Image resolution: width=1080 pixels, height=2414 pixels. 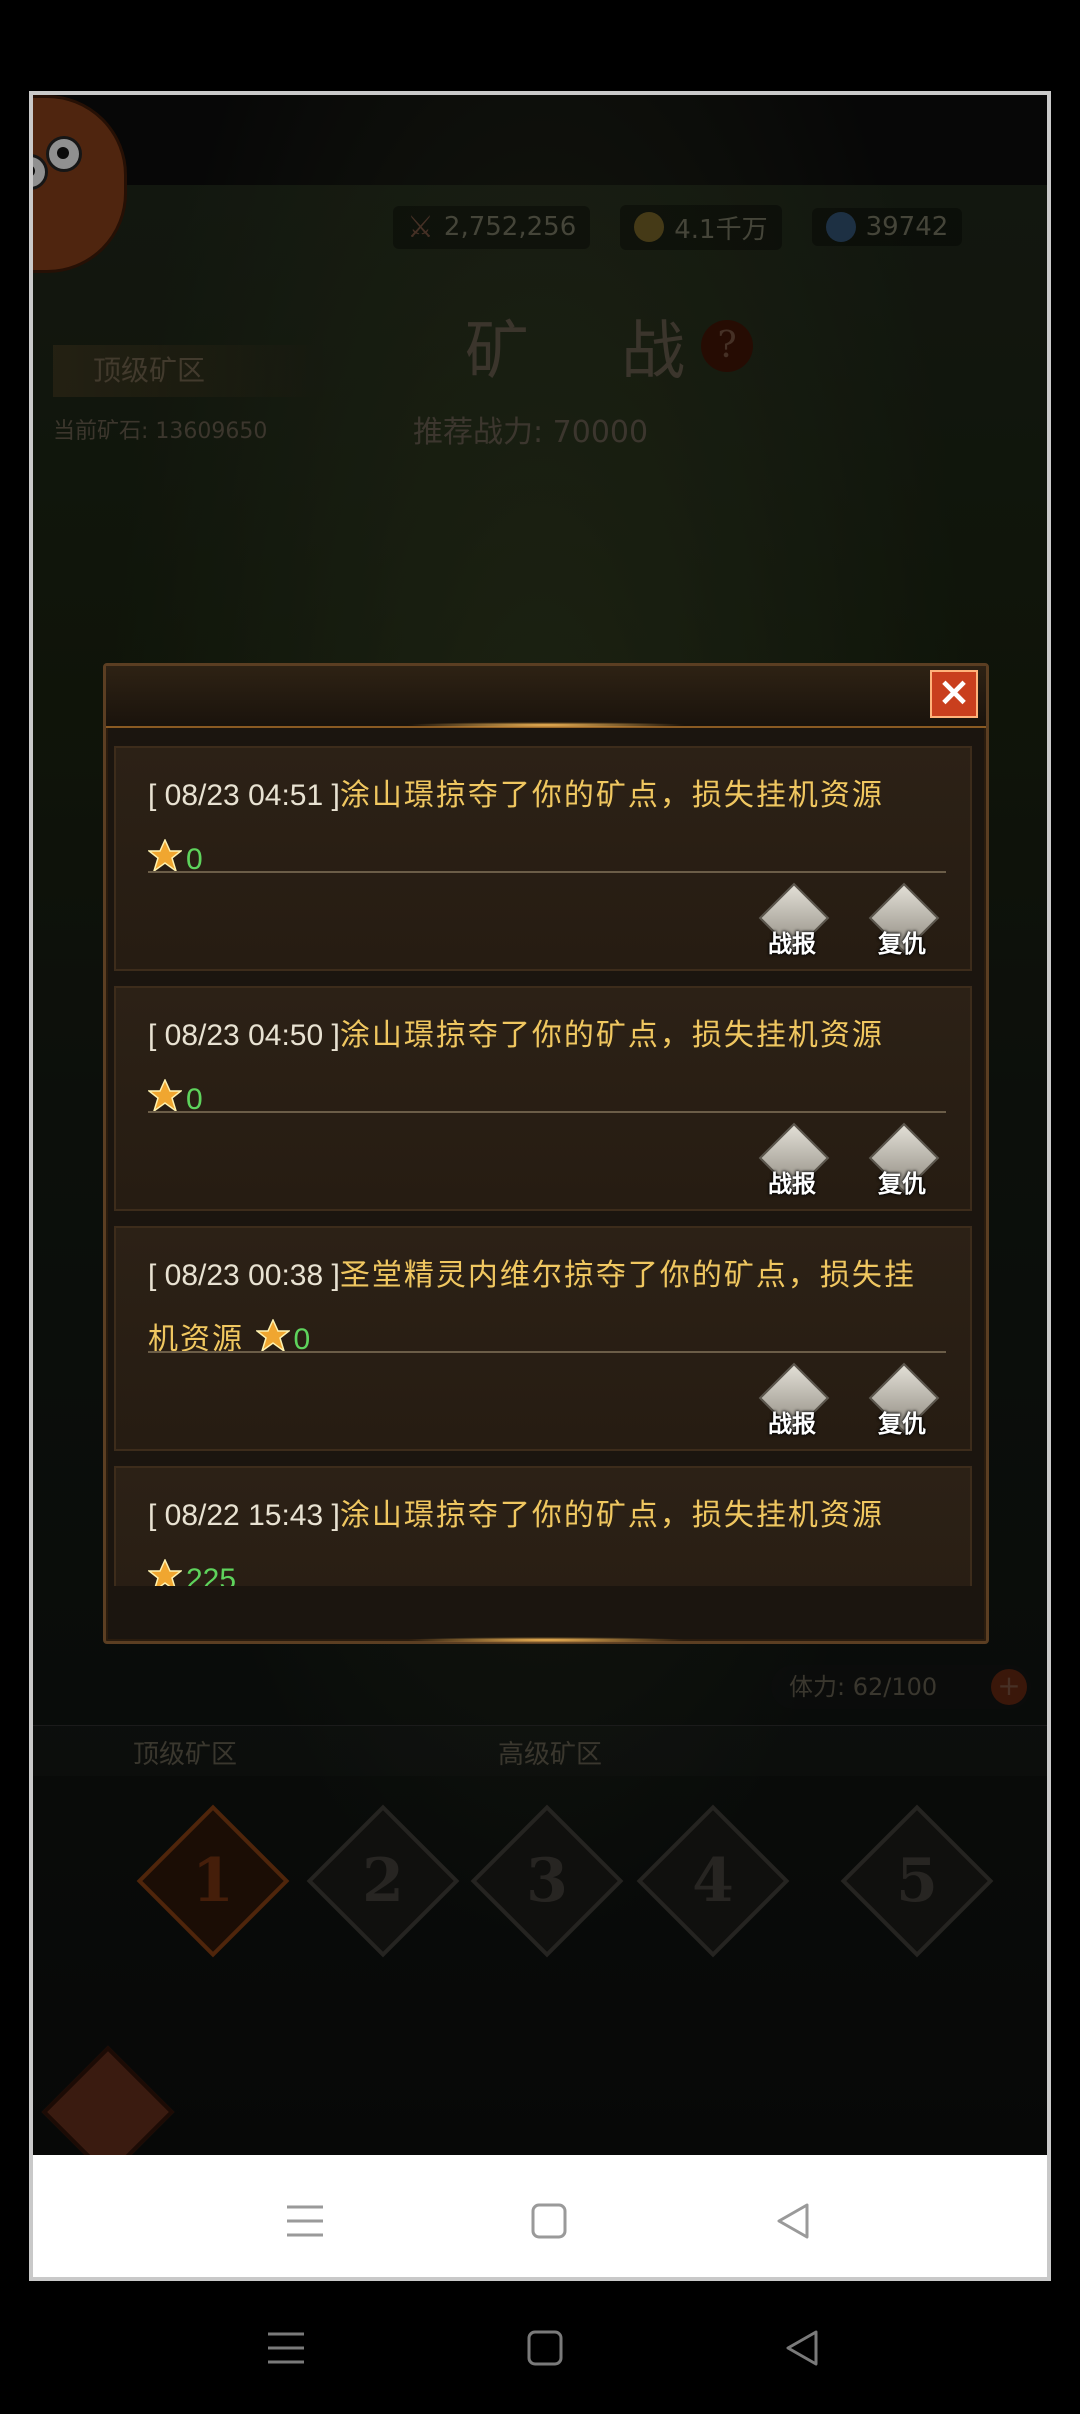 I want to click on record-card: [ 08/23 04:51 ]涂山璟掠夺了你的矿点，损失挂机资源 0 战报 复仇, so click(x=543, y=858).